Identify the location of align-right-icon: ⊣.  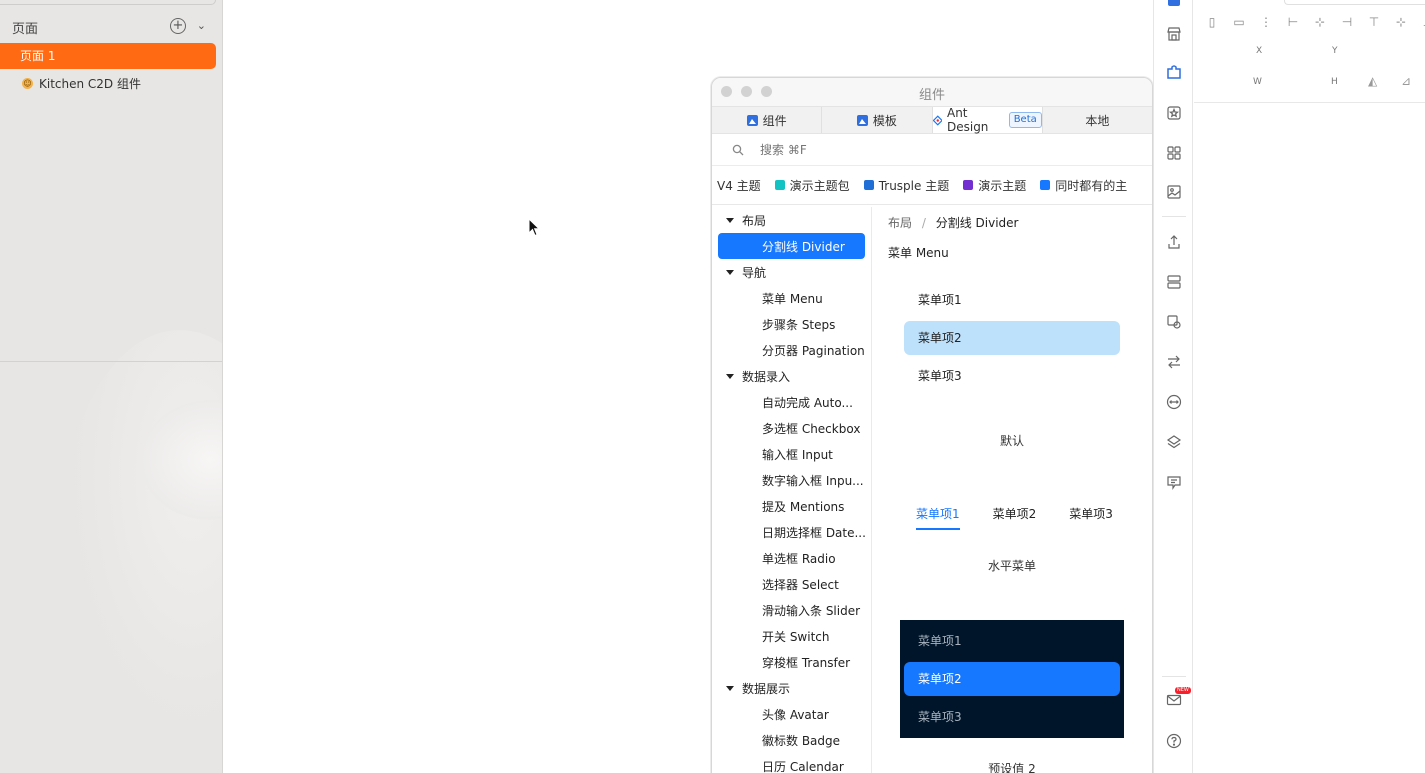
(1347, 22).